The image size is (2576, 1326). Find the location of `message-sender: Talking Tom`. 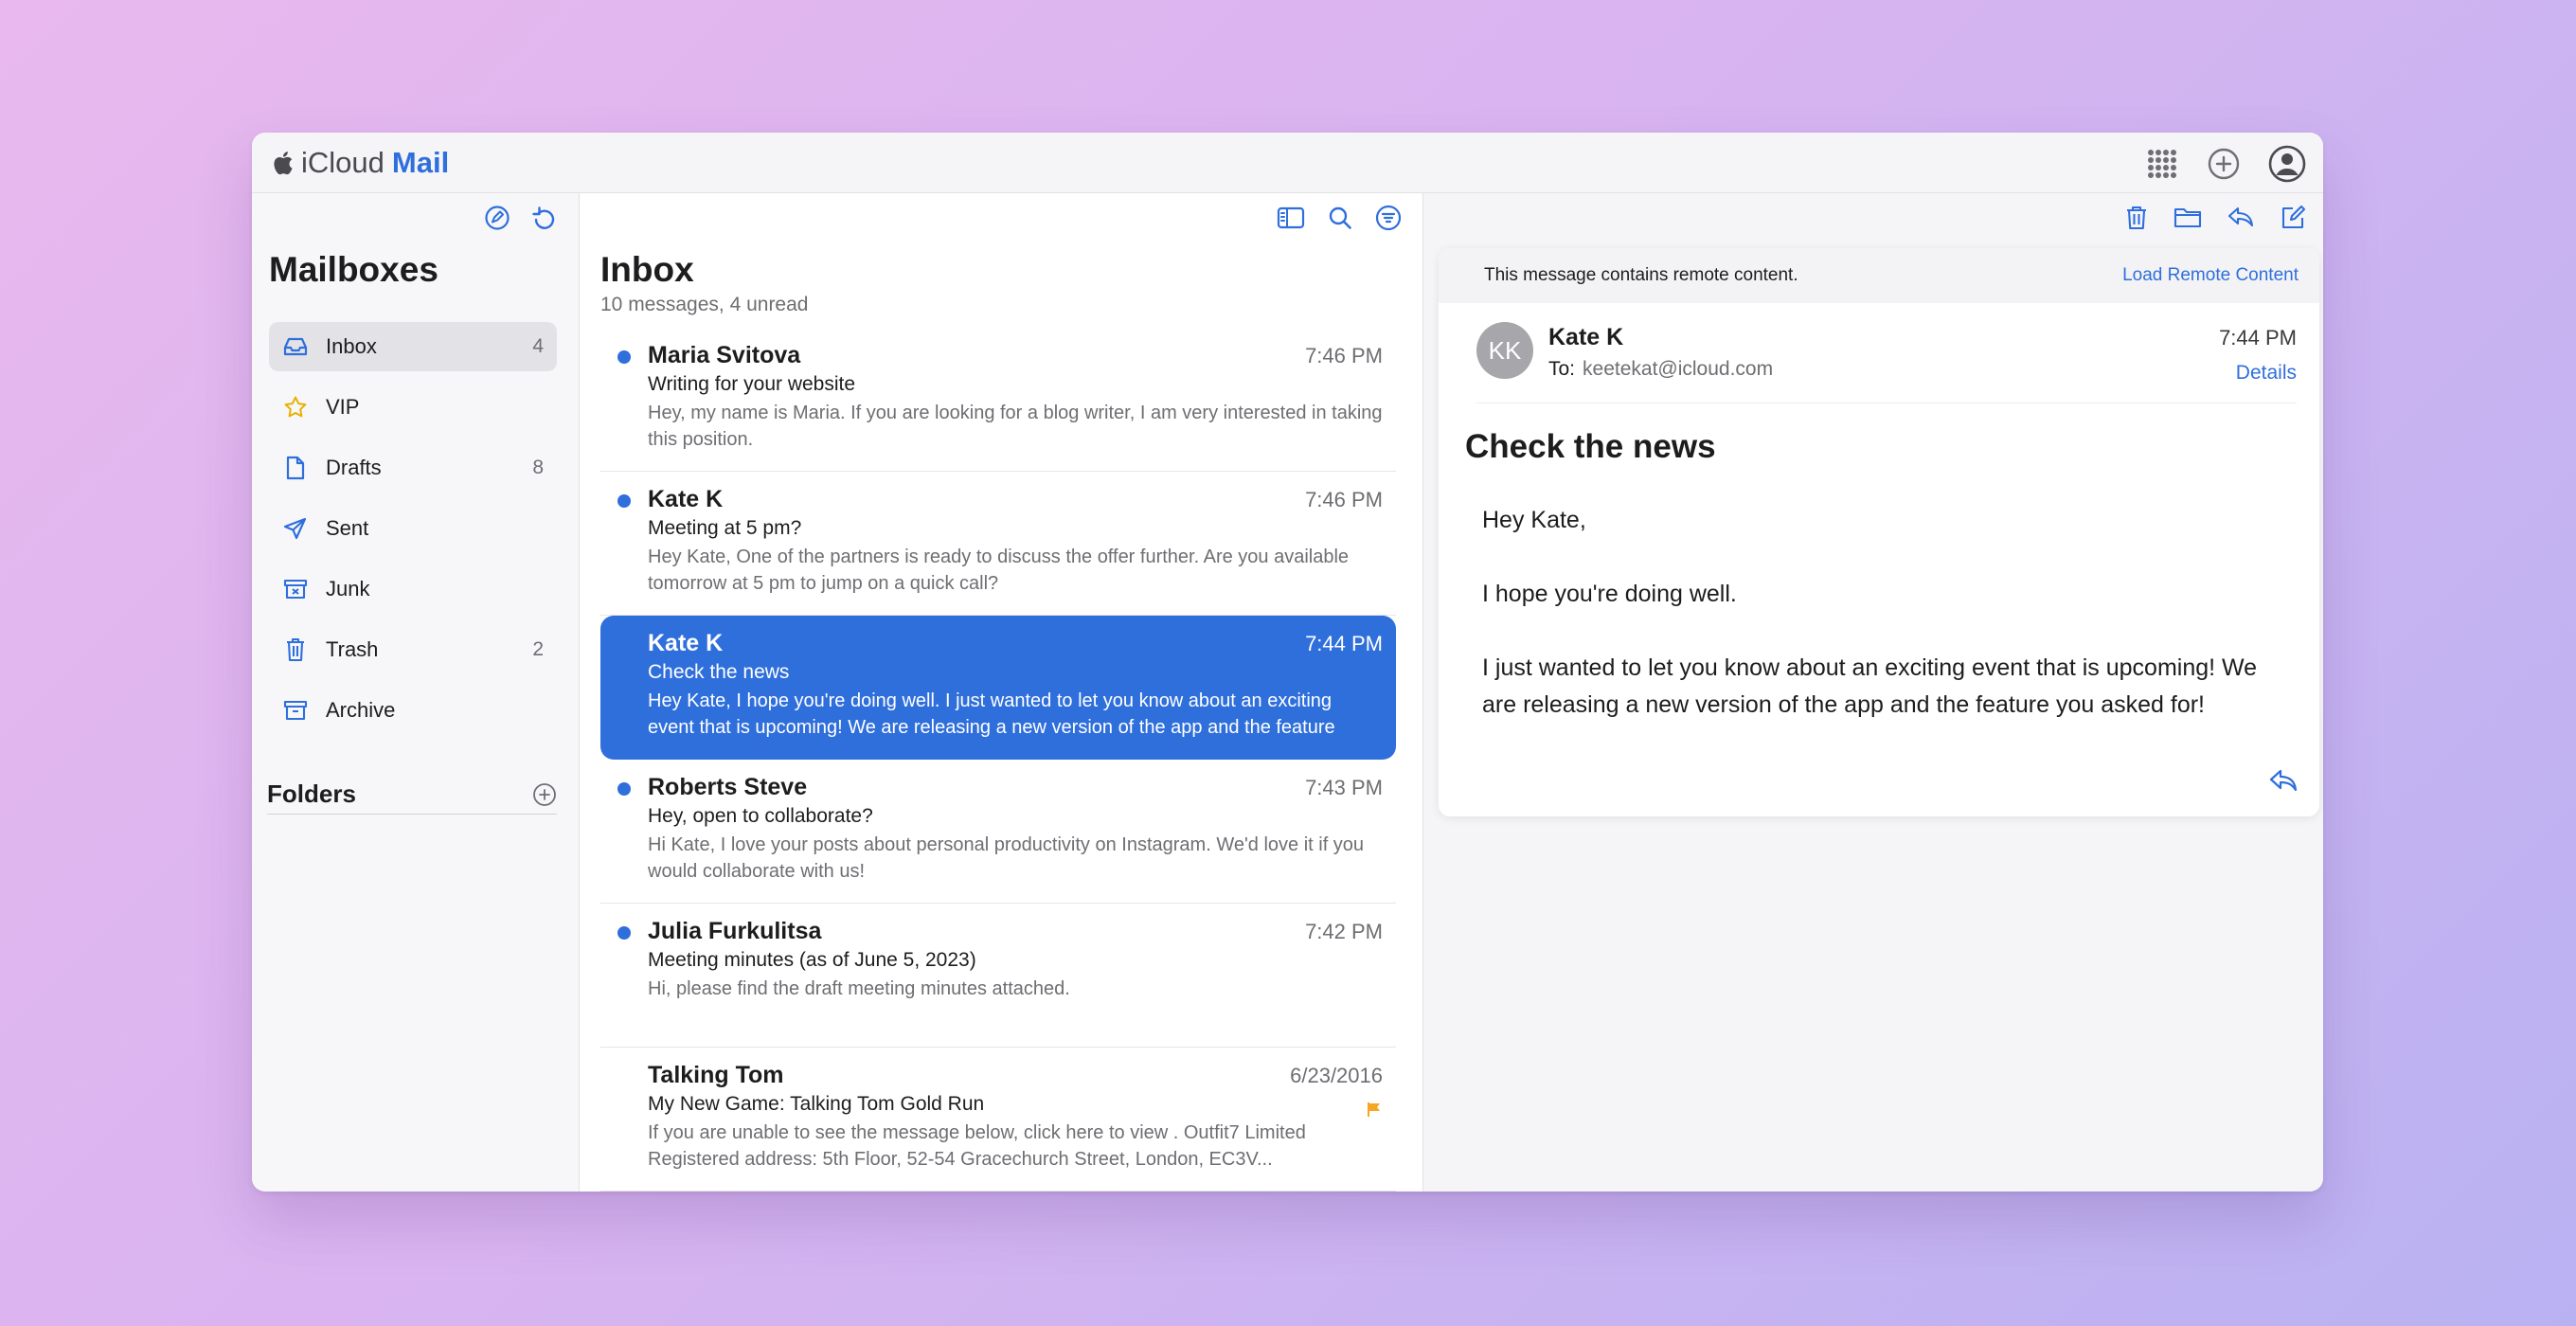

message-sender: Talking Tom is located at coordinates (716, 1075).